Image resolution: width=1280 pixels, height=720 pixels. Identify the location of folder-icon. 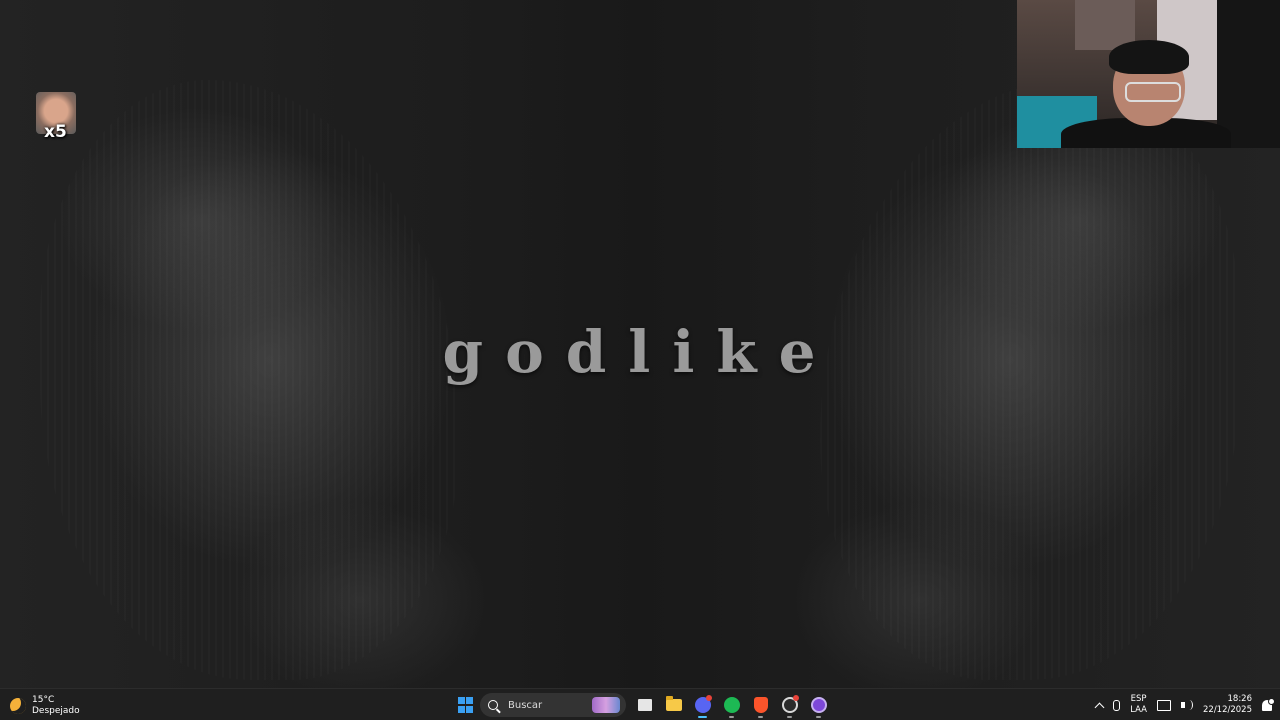
(673, 703).